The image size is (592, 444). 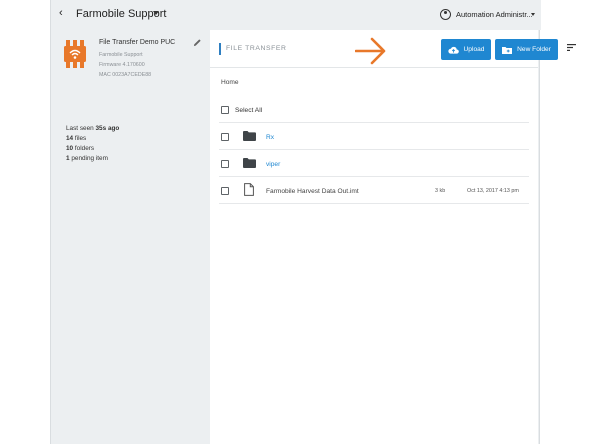 I want to click on item-date: Oct 13, 2017 4:13 pm, so click(x=493, y=191).